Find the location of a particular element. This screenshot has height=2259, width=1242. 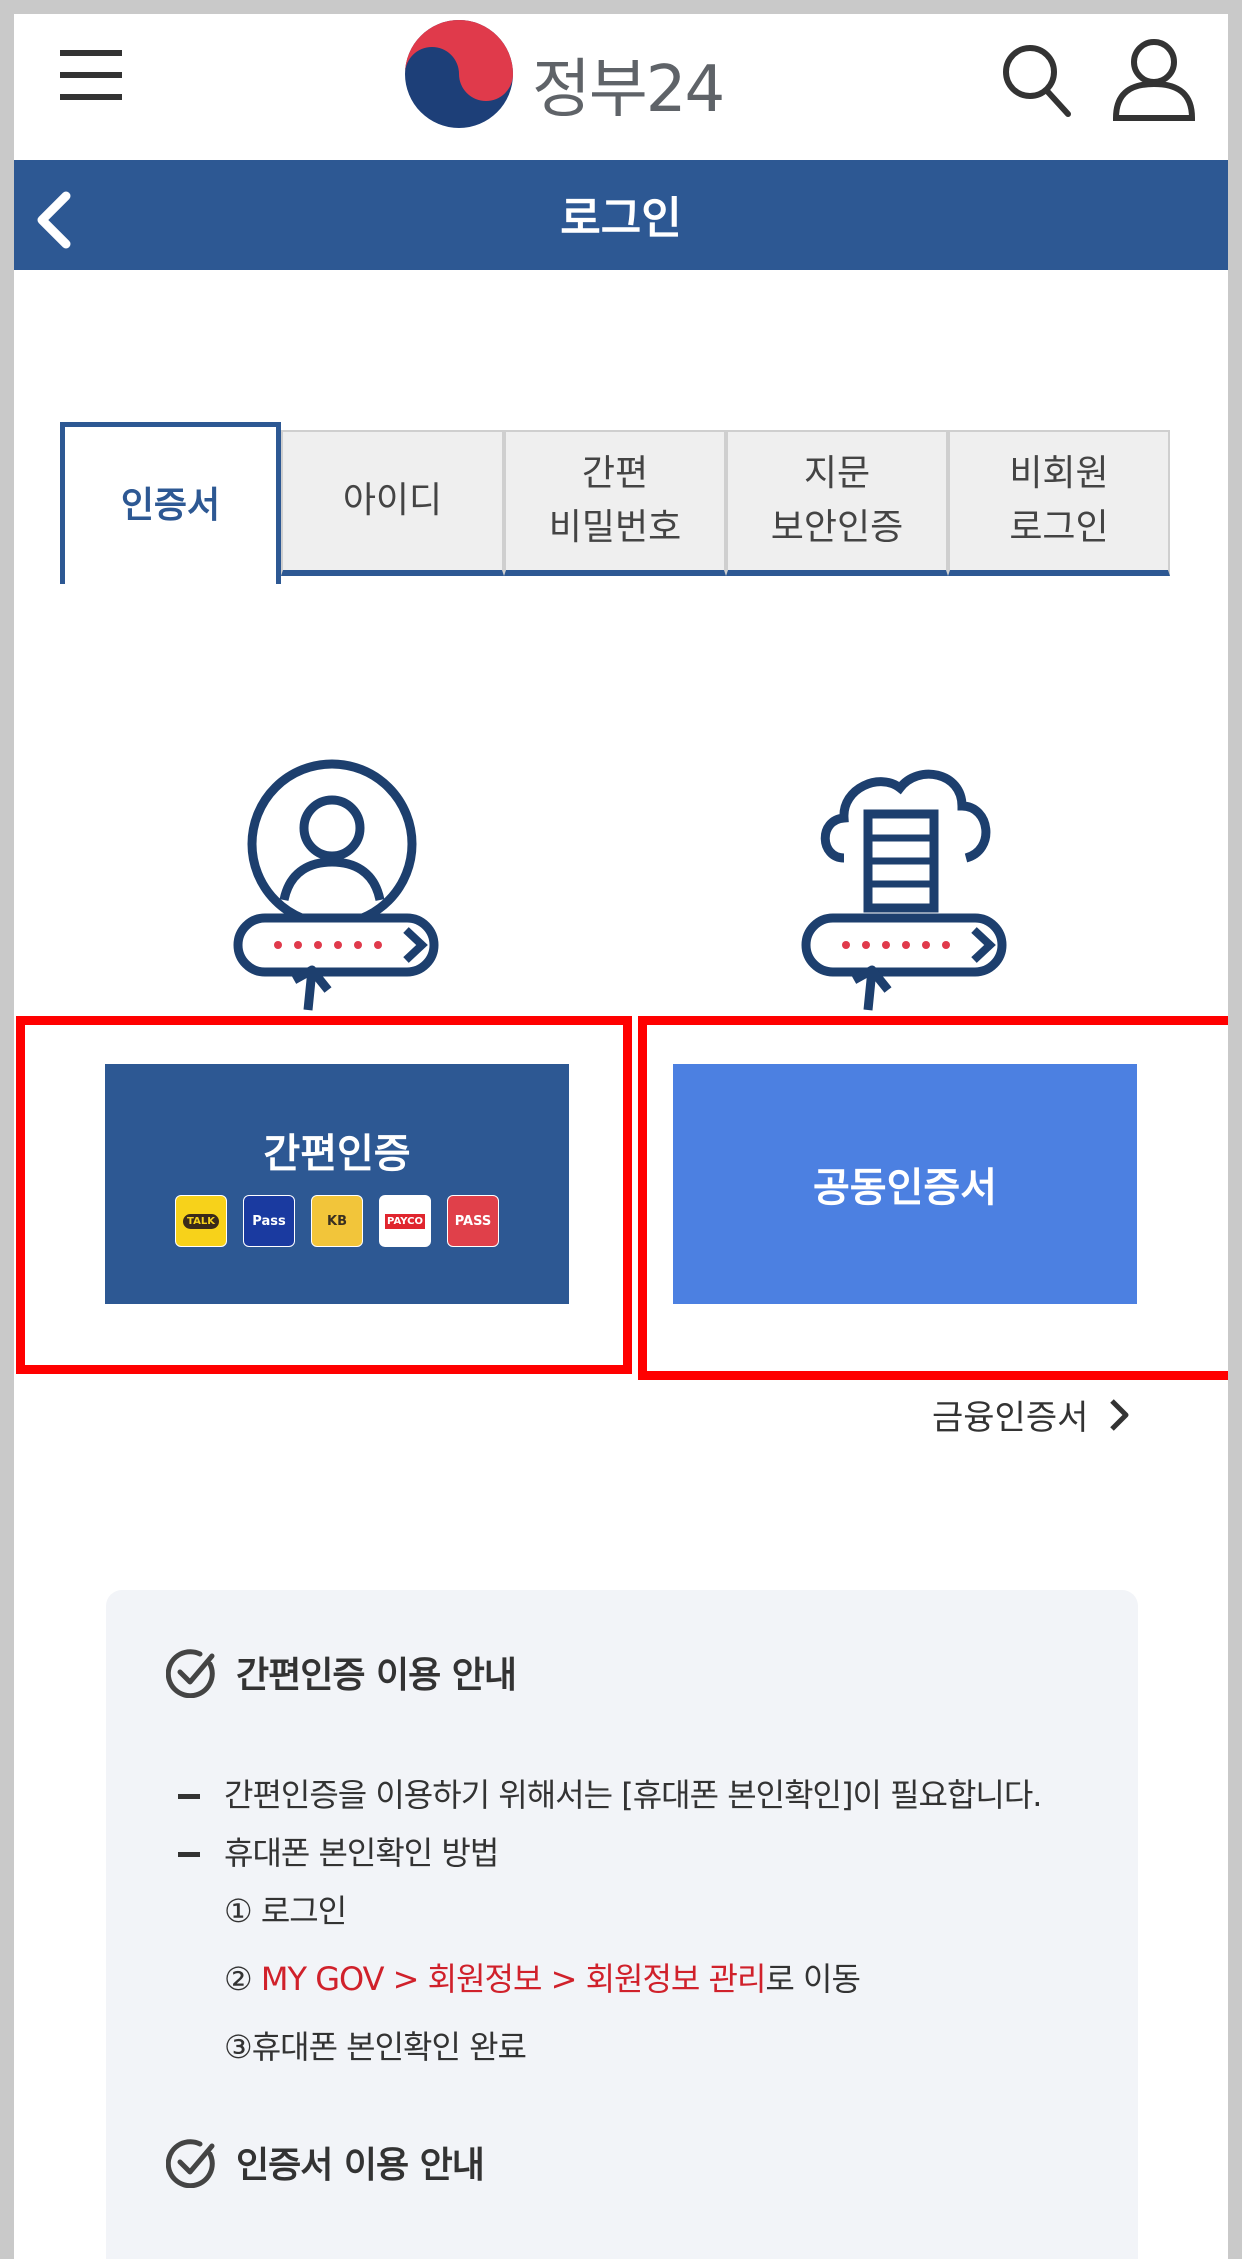

tab-id: 아이디 is located at coordinates (392, 503).